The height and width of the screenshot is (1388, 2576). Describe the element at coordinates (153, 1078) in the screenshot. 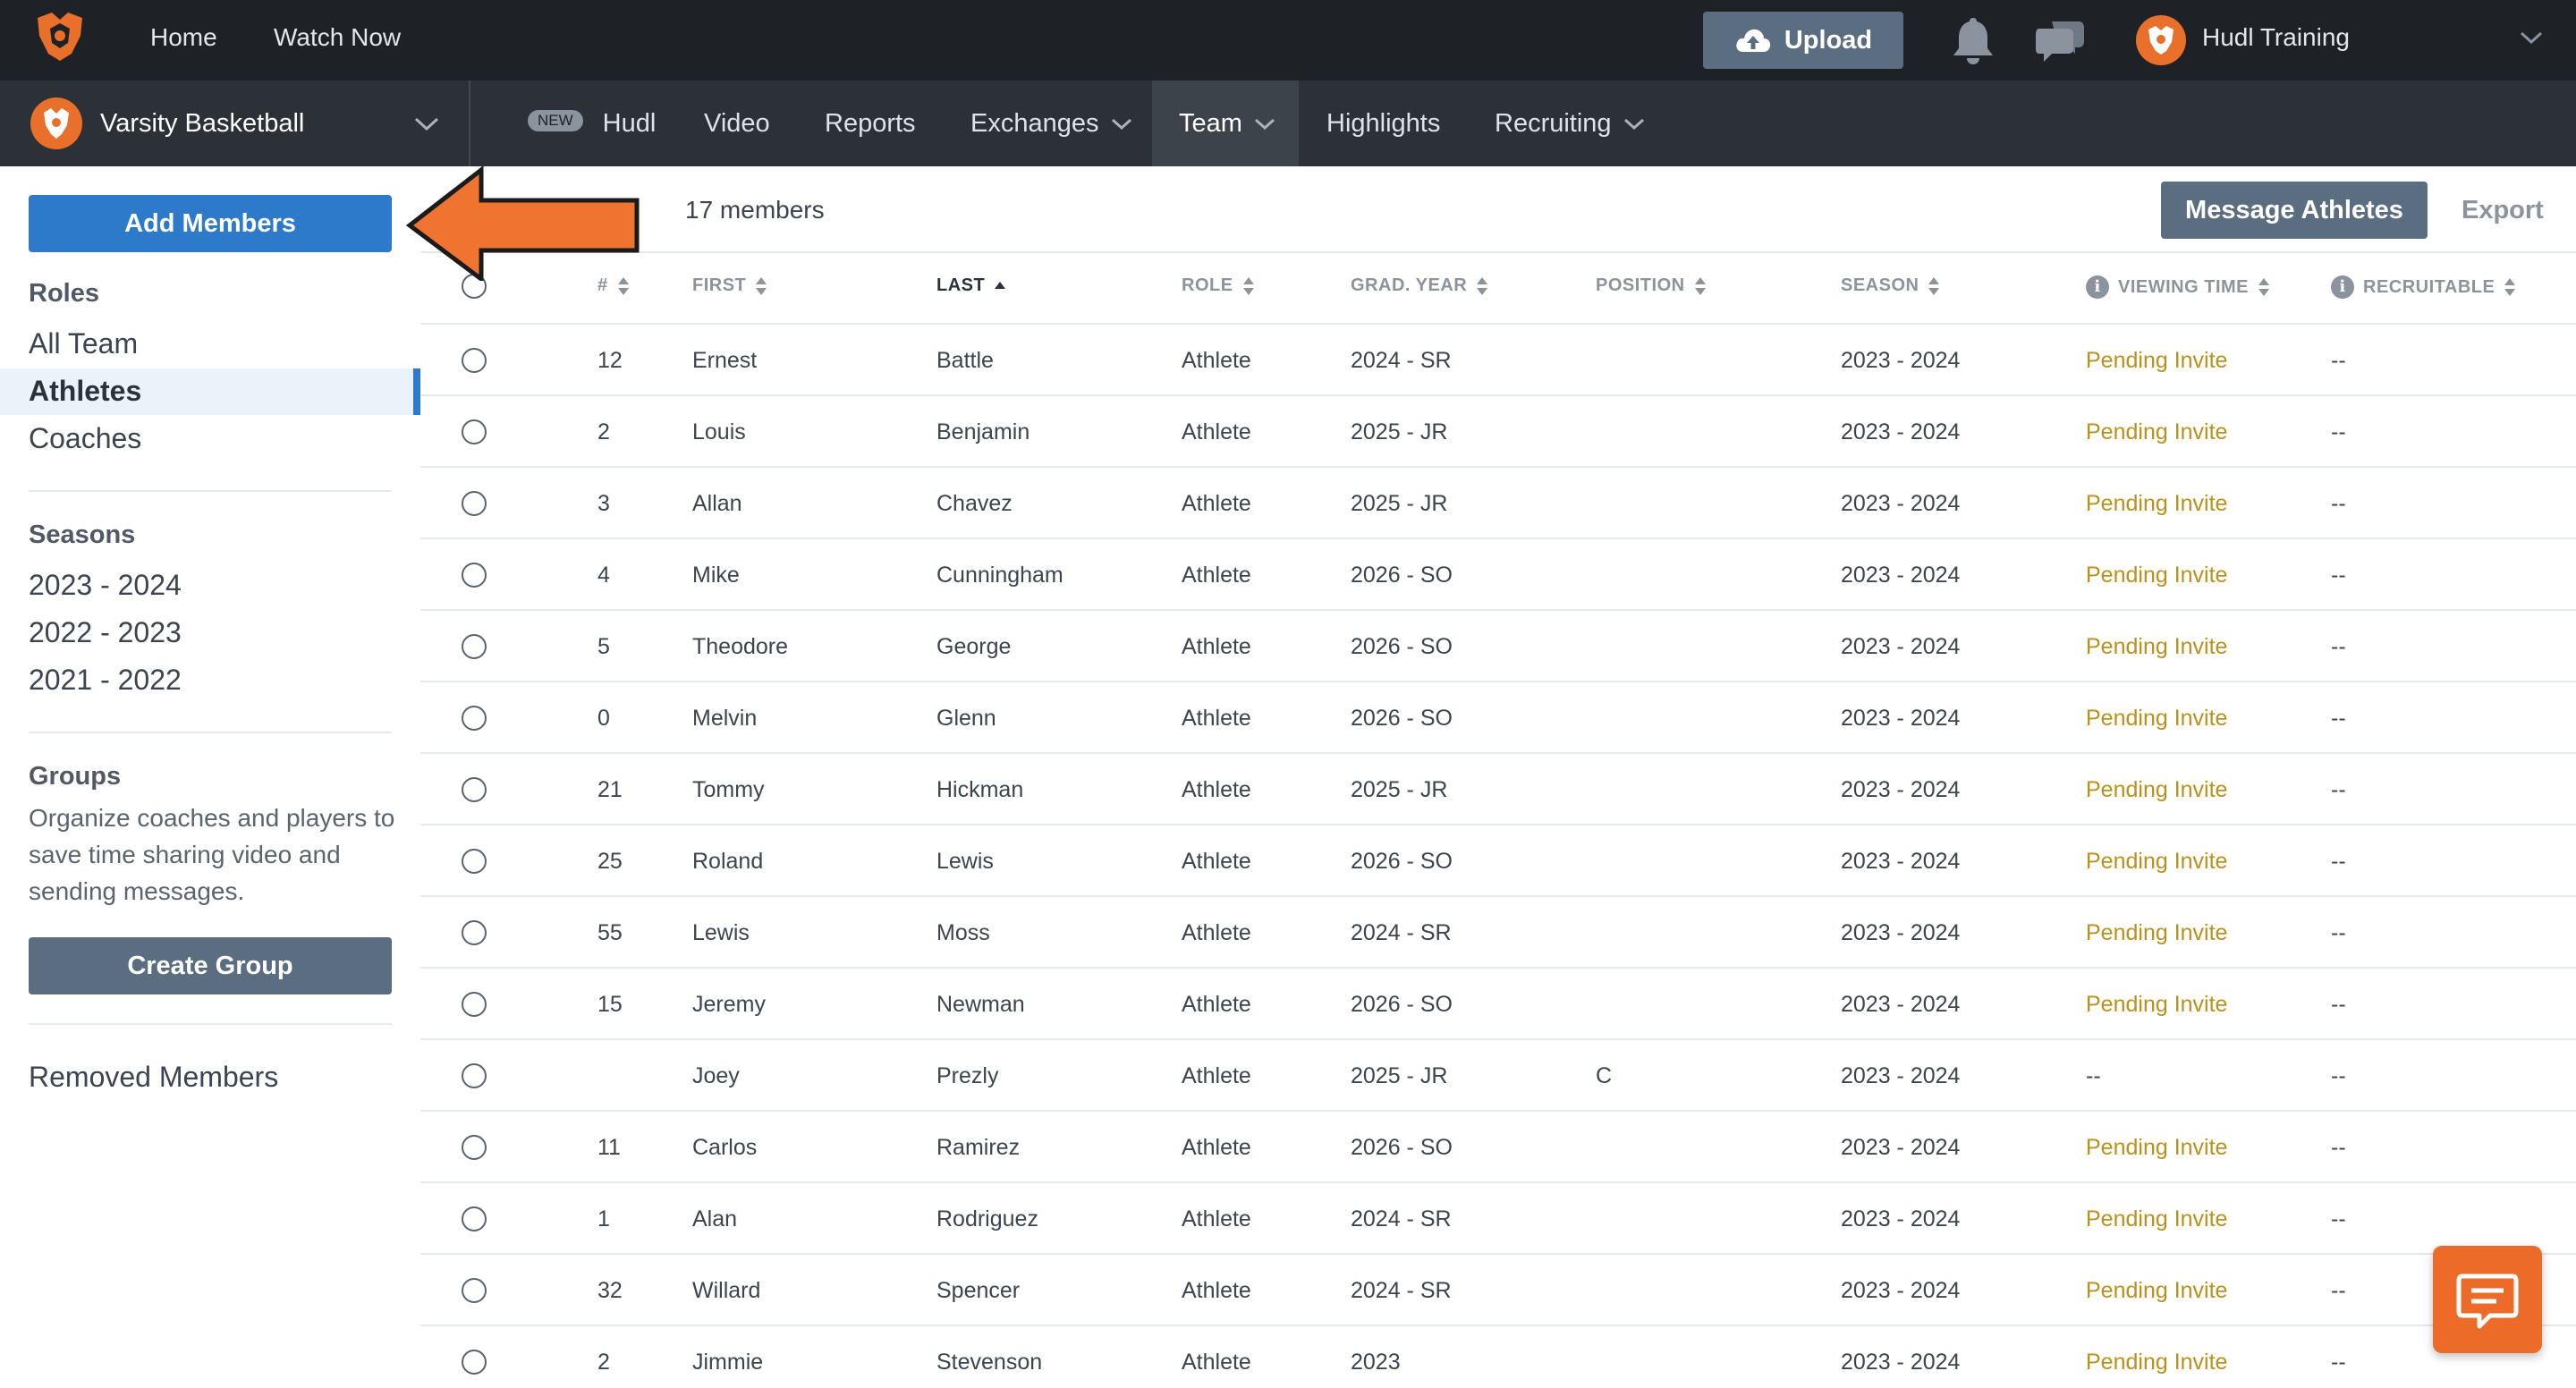

I see `removed-members-link: Removed Members` at that location.